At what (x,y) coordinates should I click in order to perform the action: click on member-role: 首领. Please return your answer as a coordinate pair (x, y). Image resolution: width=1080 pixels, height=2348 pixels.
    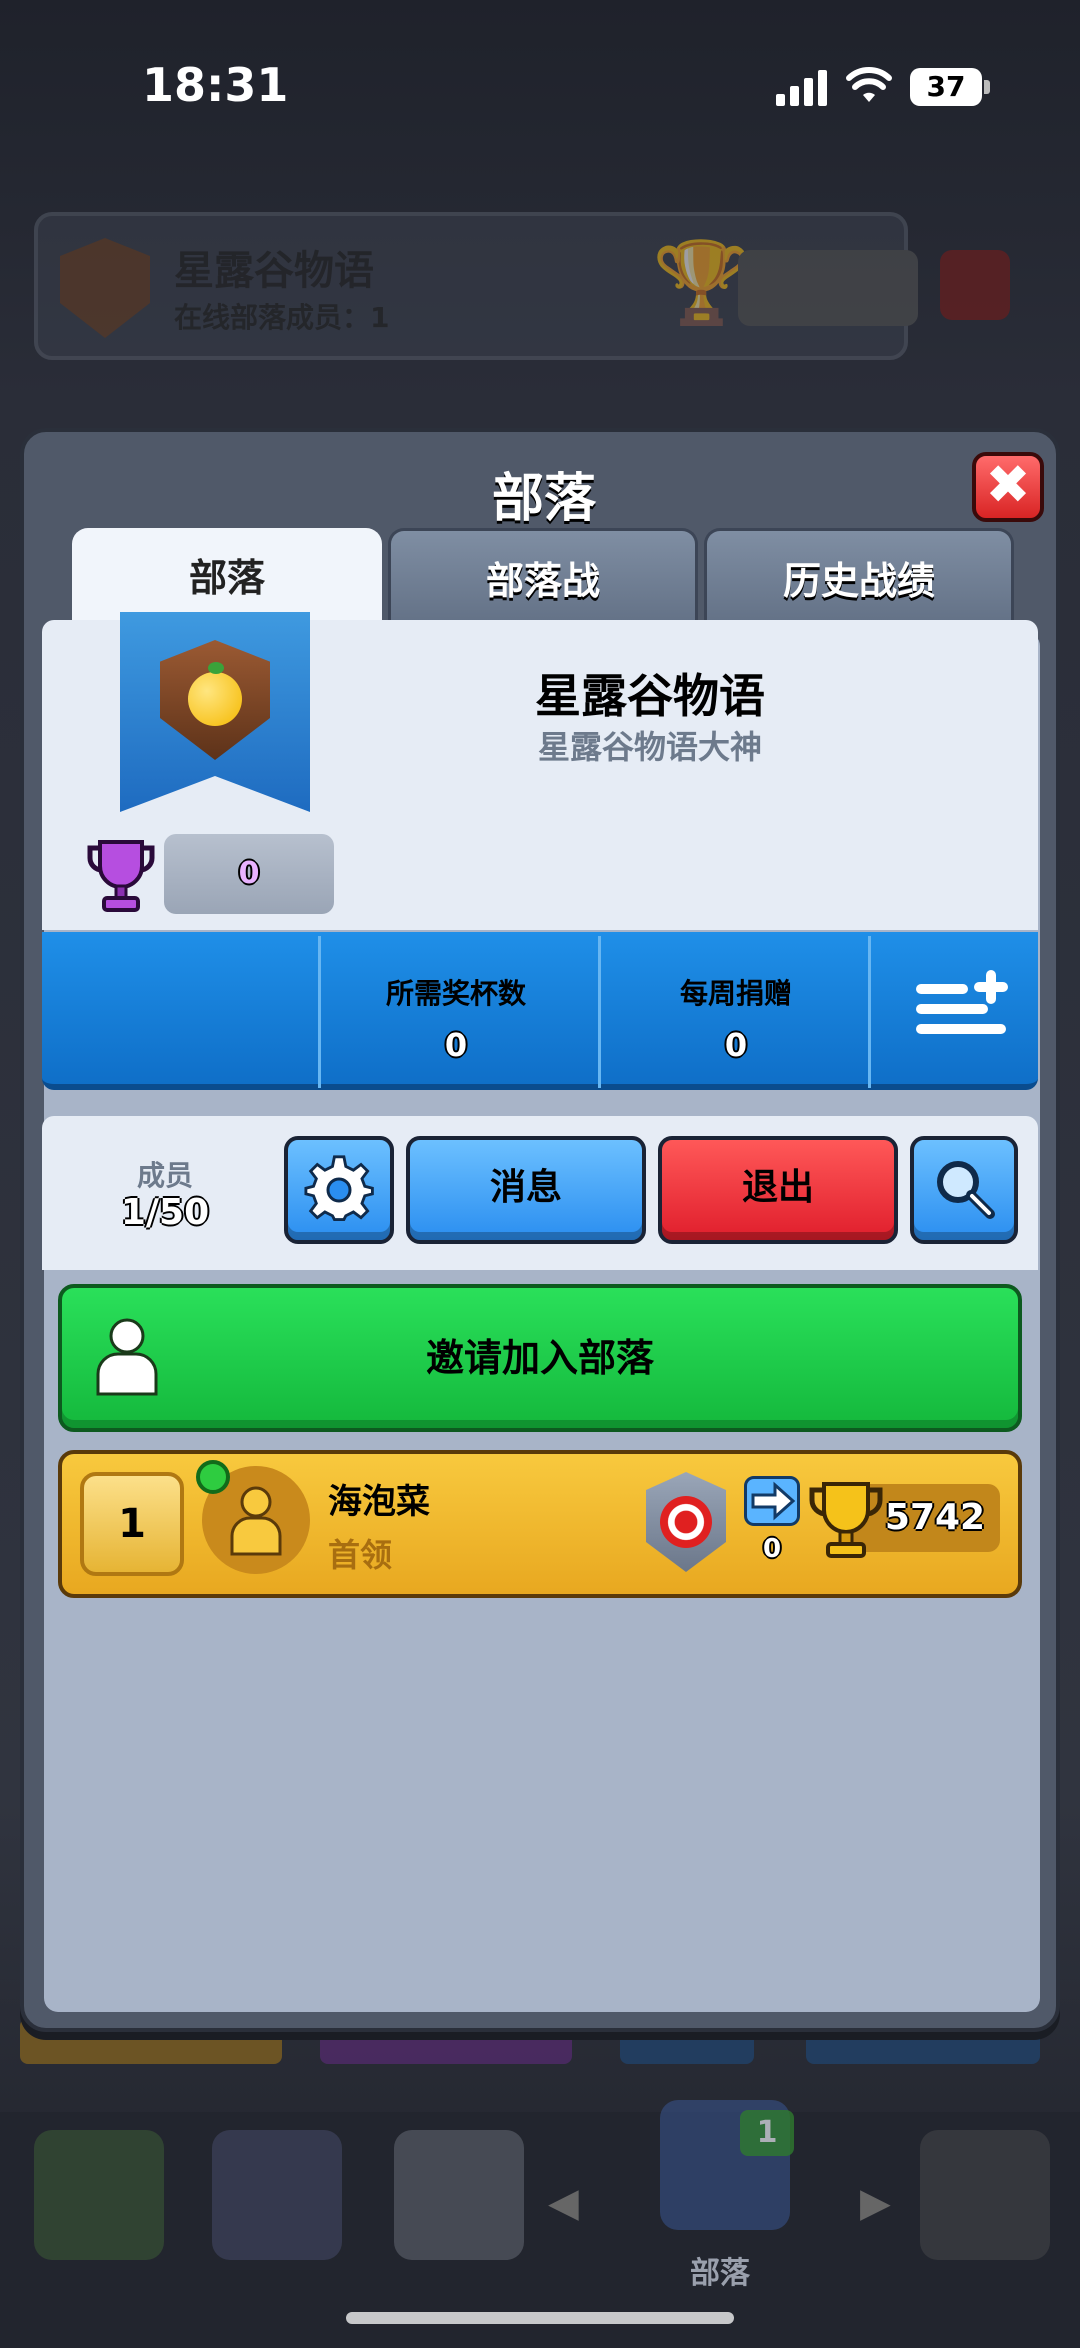
    Looking at the image, I should click on (360, 1555).